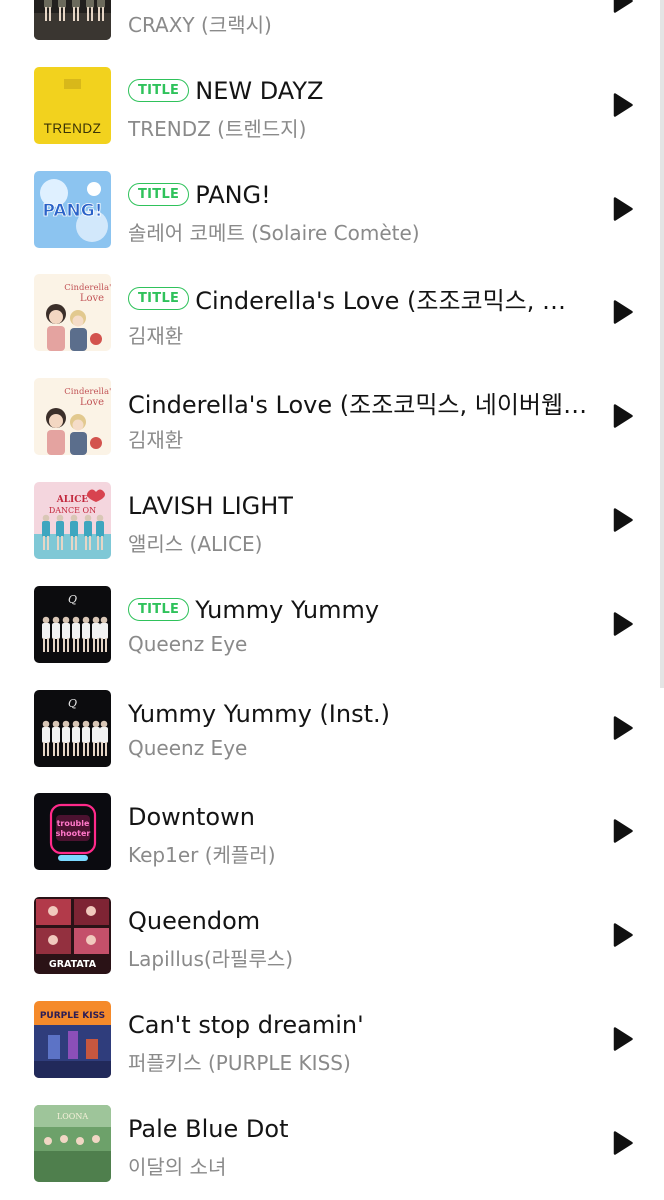  What do you see at coordinates (358, 506) in the screenshot?
I see `song-title-line: LAVISH LIGHT` at bounding box center [358, 506].